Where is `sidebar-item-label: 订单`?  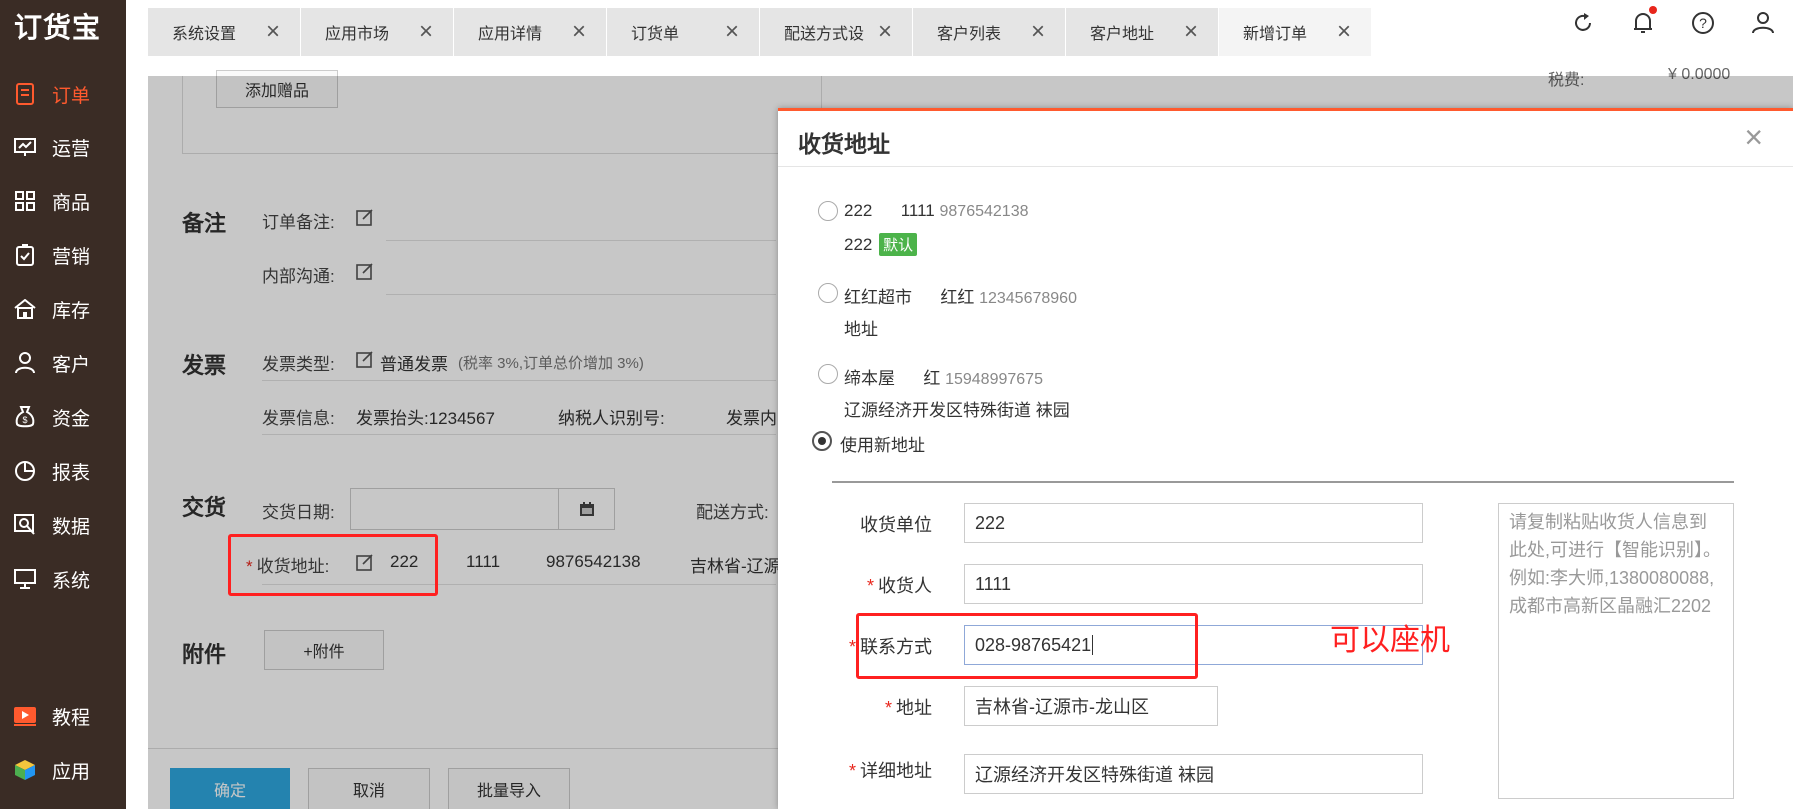
sidebar-item-label: 订单 is located at coordinates (71, 96).